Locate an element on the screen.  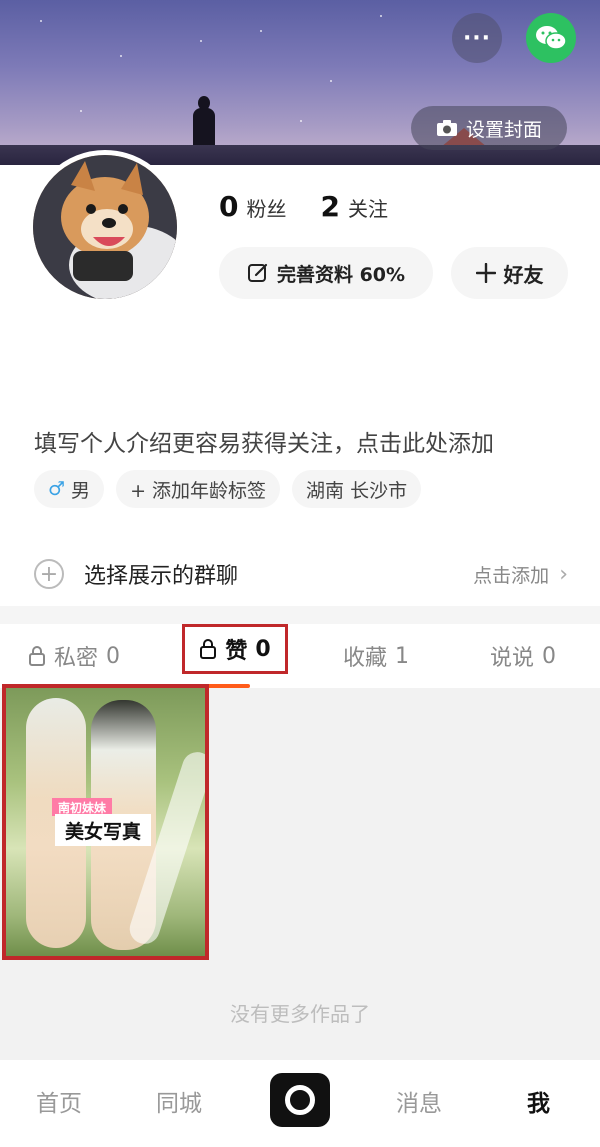
profile-stats: 0 粉丝 2 关注 is located at coordinates (303, 206).